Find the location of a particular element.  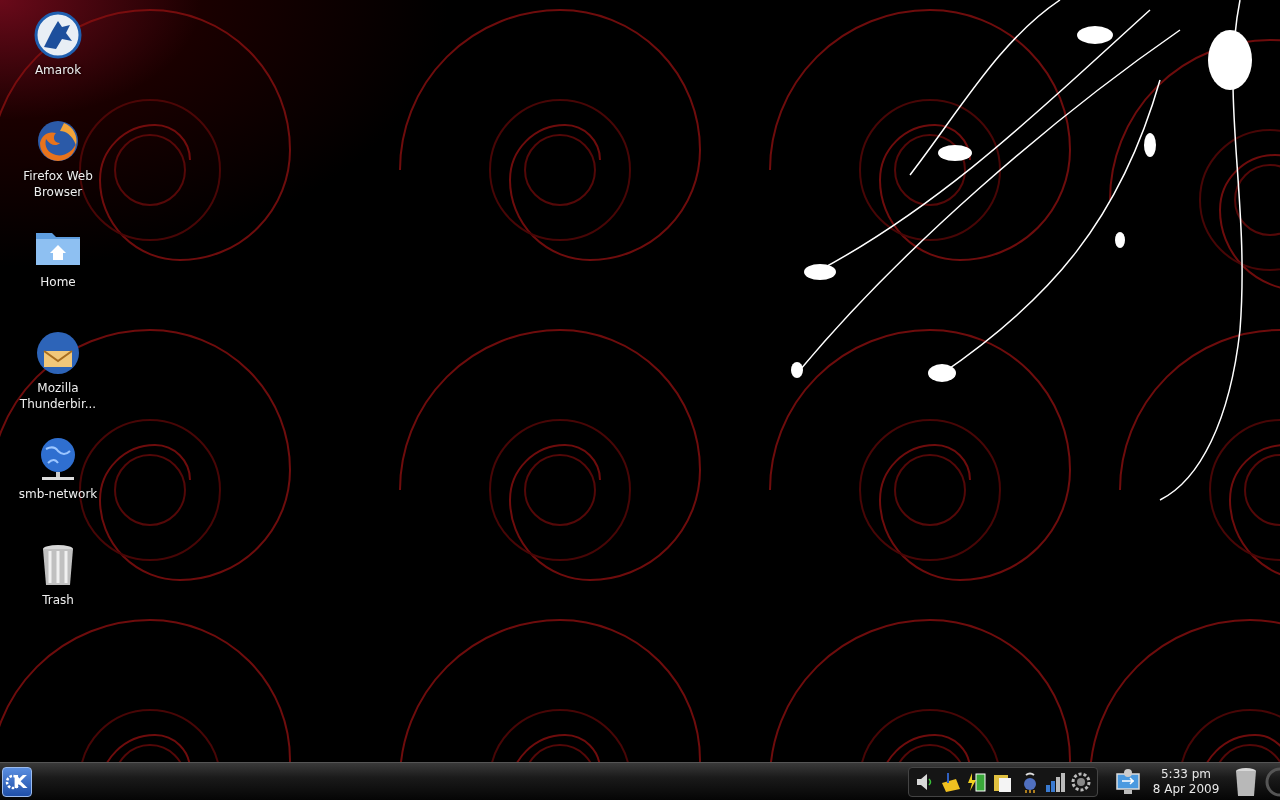

icon-label: smb-network is located at coordinates (58, 494).